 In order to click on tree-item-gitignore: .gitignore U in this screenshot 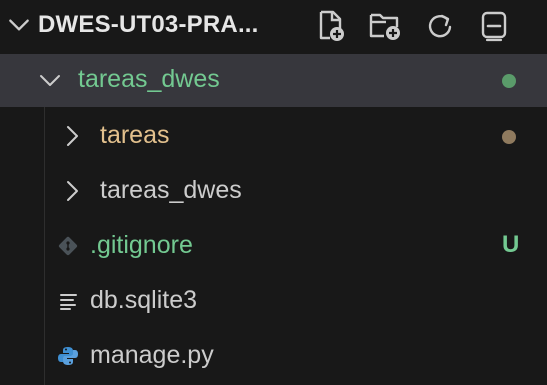, I will do `click(273, 246)`.